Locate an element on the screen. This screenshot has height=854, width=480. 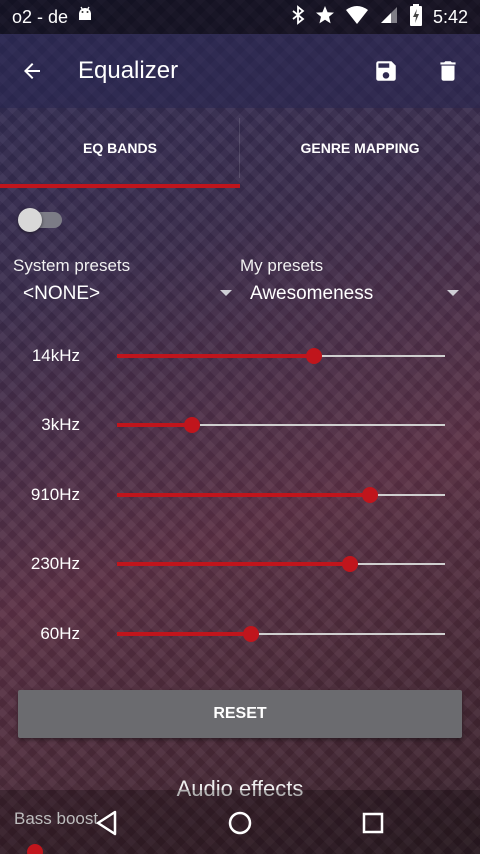
tab-eq-bands: EQ BANDS is located at coordinates (120, 148).